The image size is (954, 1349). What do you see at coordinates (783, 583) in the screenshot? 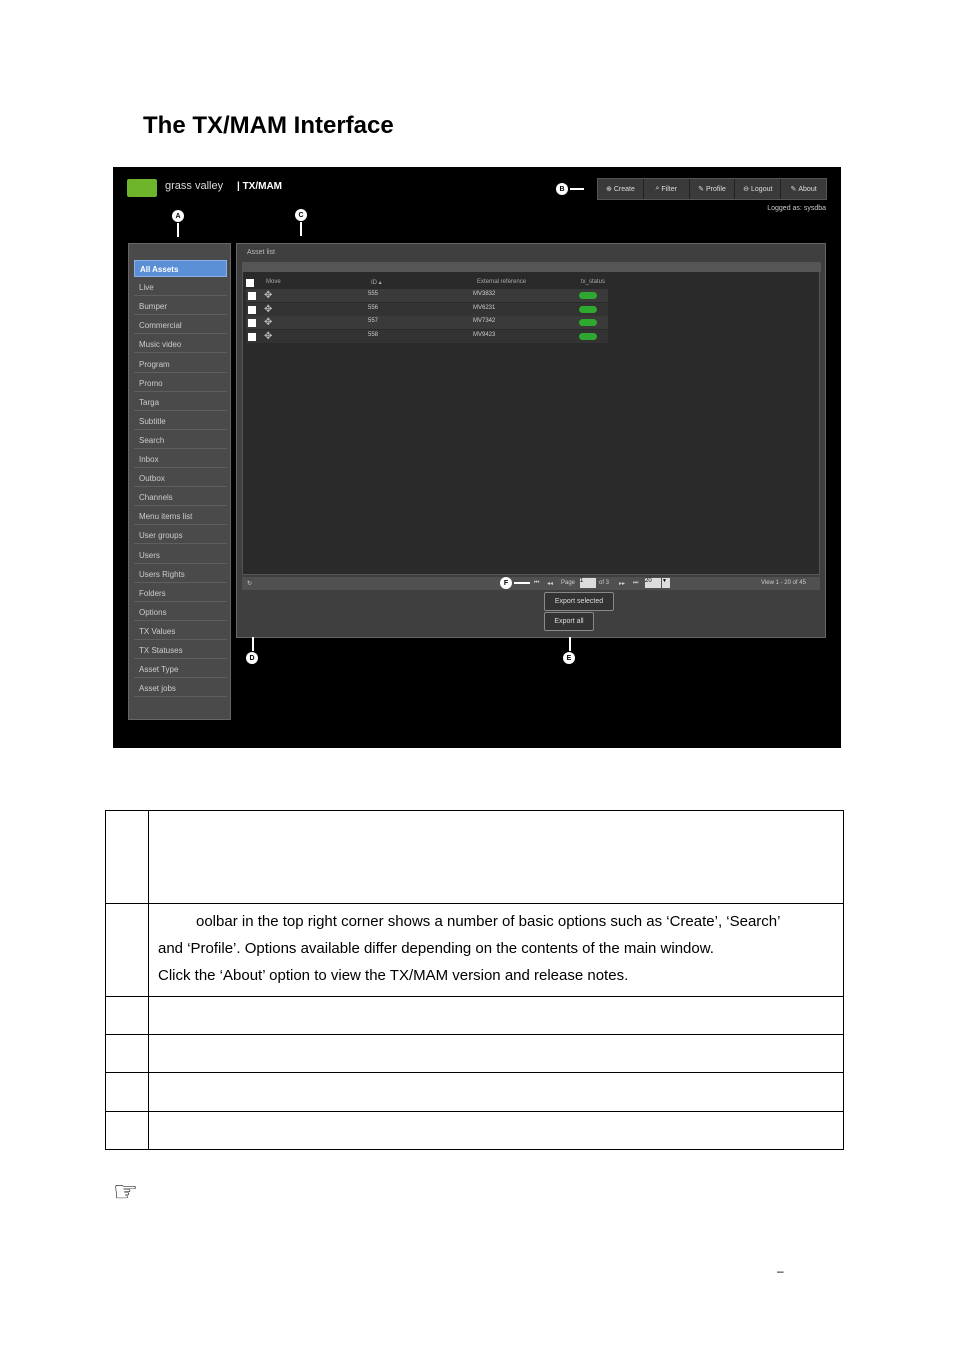
I see `view-count: View 1 - 20 of 45` at bounding box center [783, 583].